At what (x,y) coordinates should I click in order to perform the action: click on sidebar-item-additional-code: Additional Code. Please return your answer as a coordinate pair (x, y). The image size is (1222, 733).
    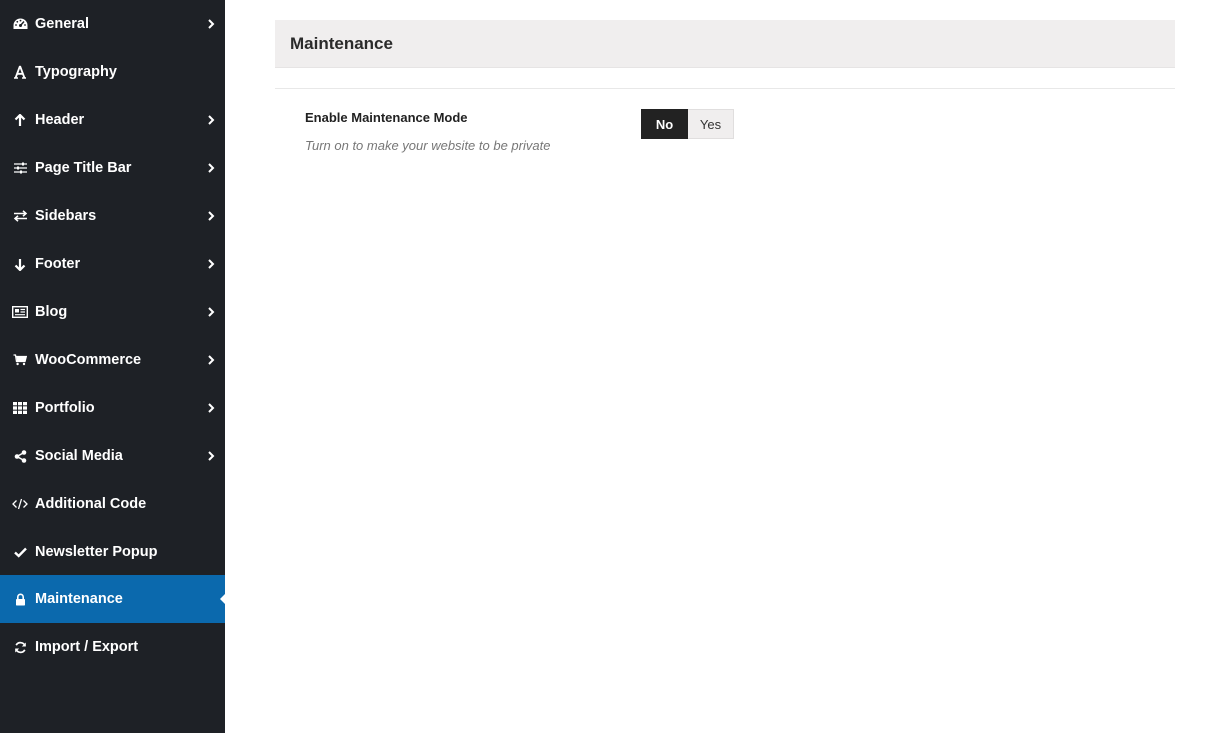
    Looking at the image, I should click on (112, 504).